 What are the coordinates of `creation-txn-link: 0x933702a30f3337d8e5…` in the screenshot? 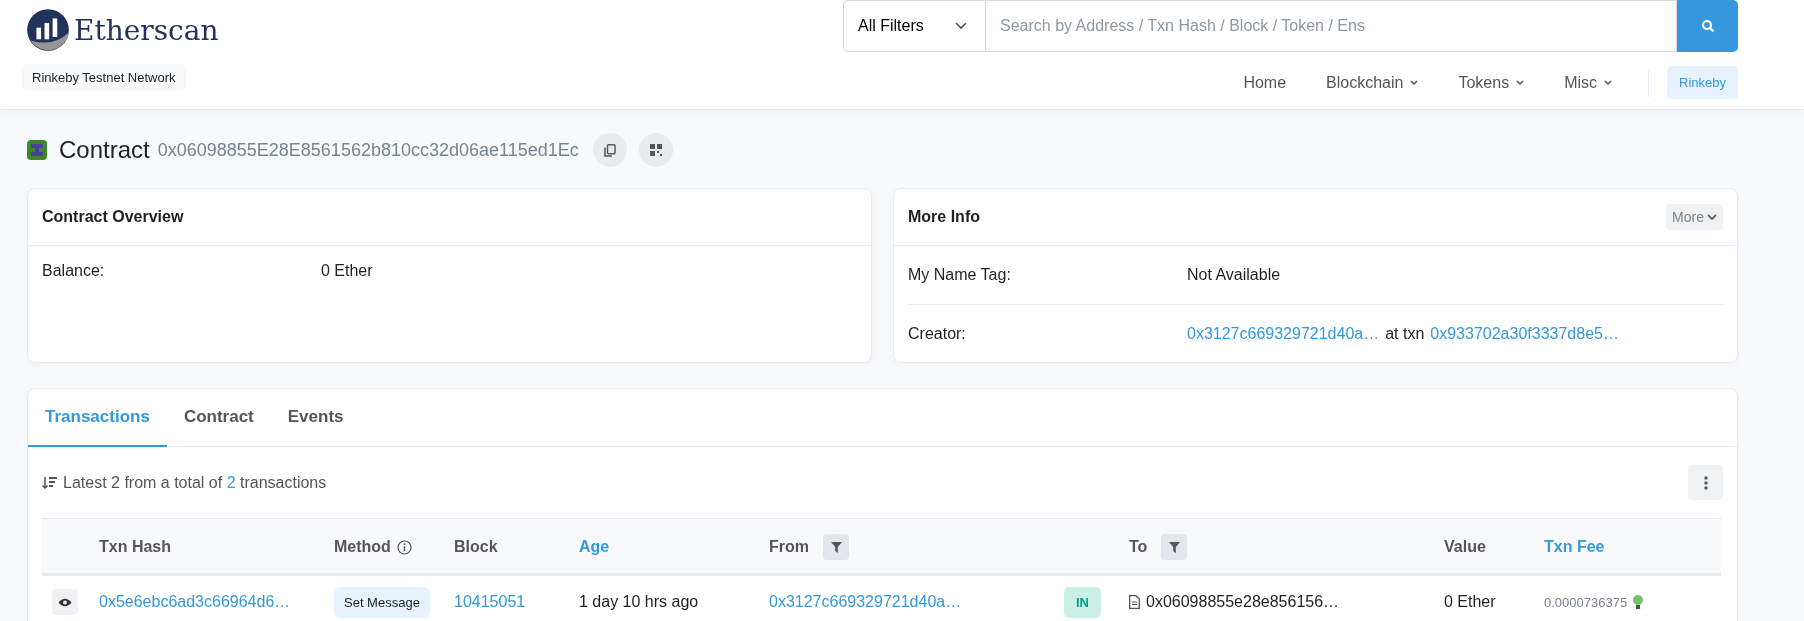 It's located at (1524, 334).